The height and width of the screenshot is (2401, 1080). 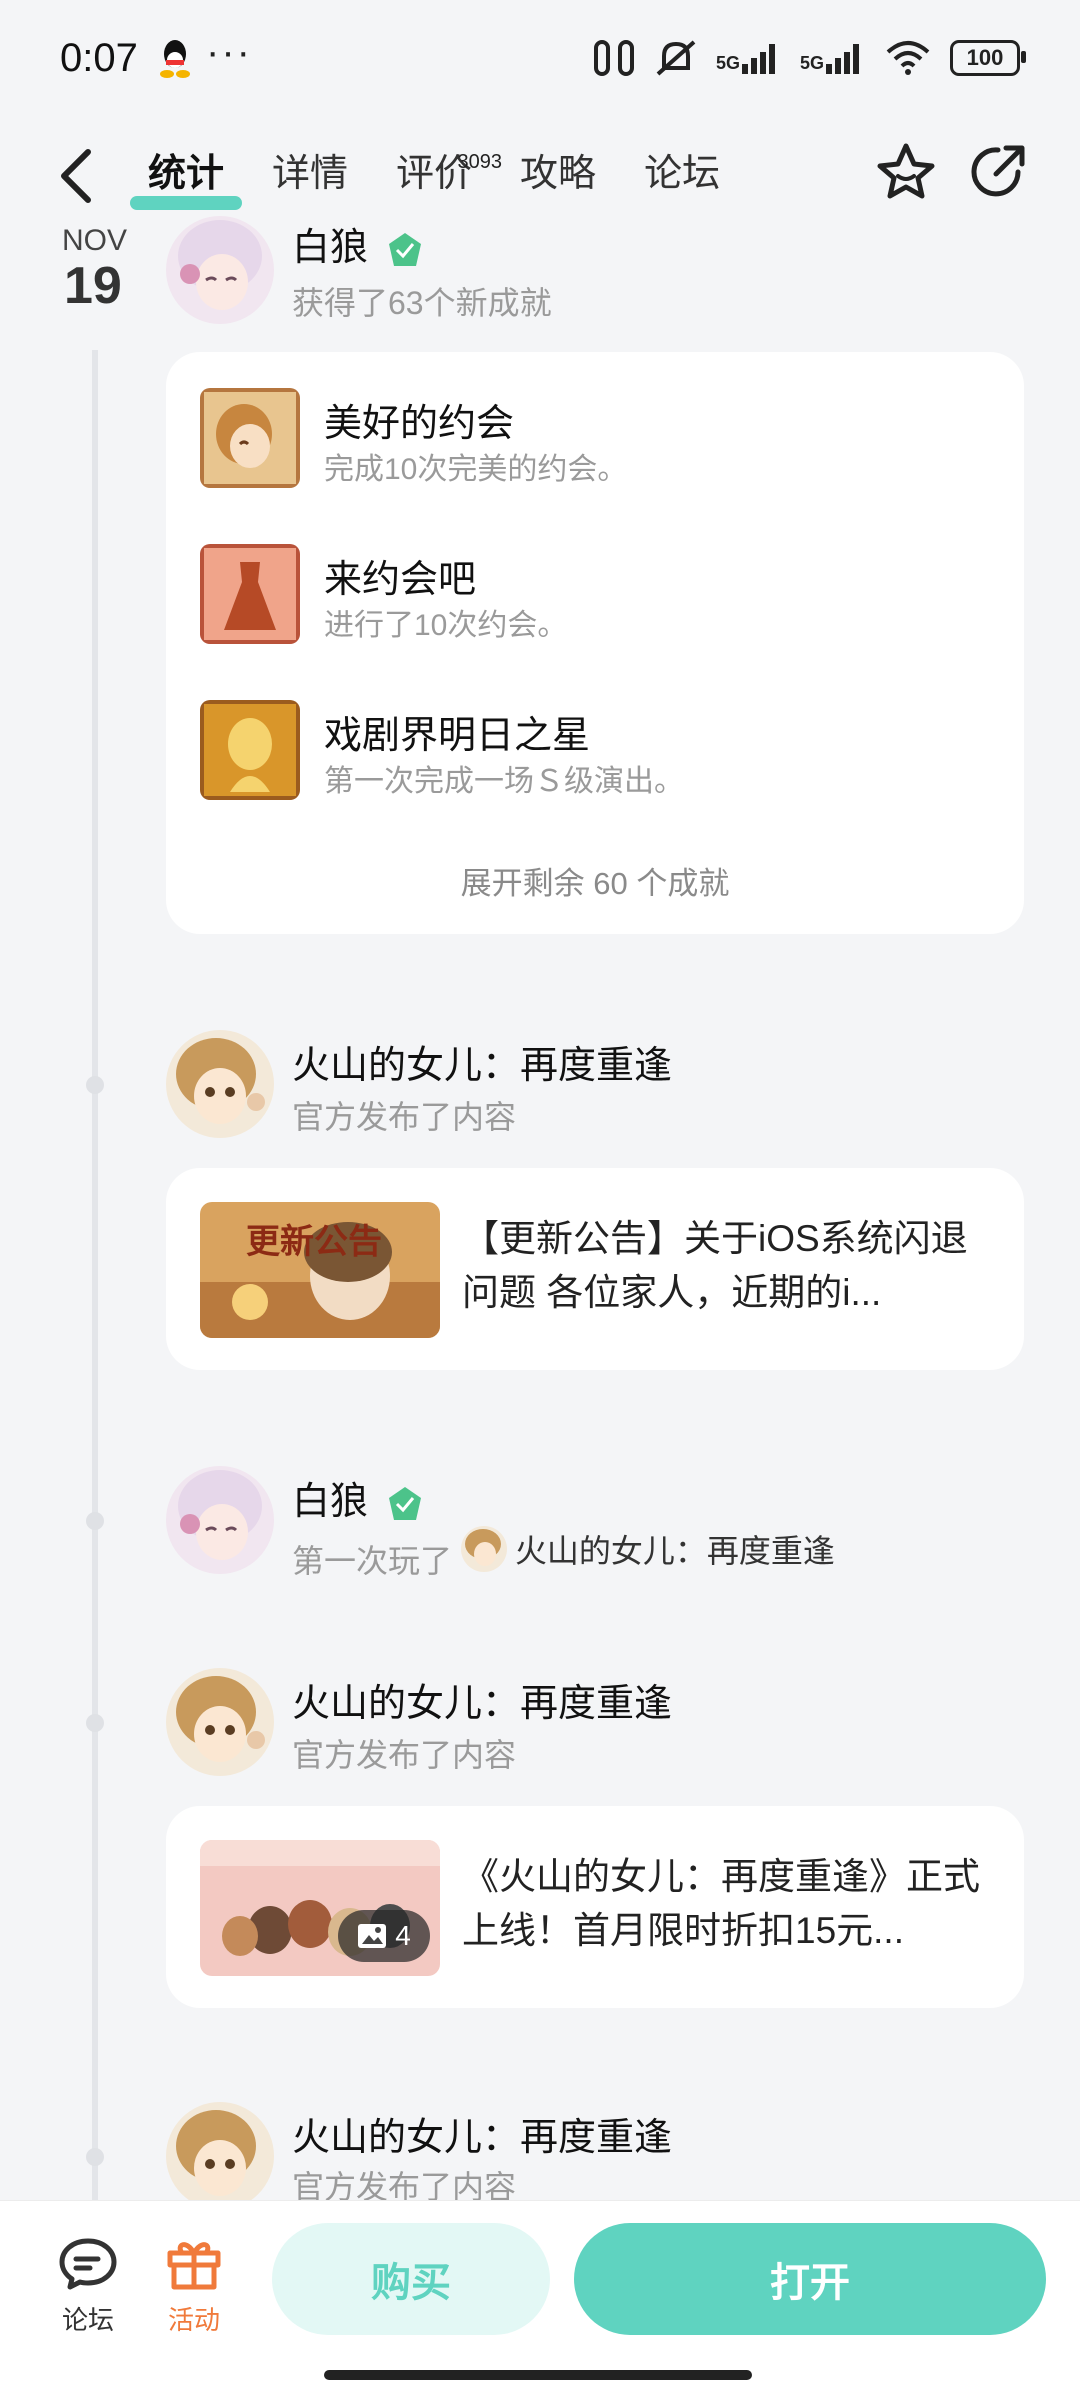 I want to click on status-more-dots: ···, so click(x=229, y=52).